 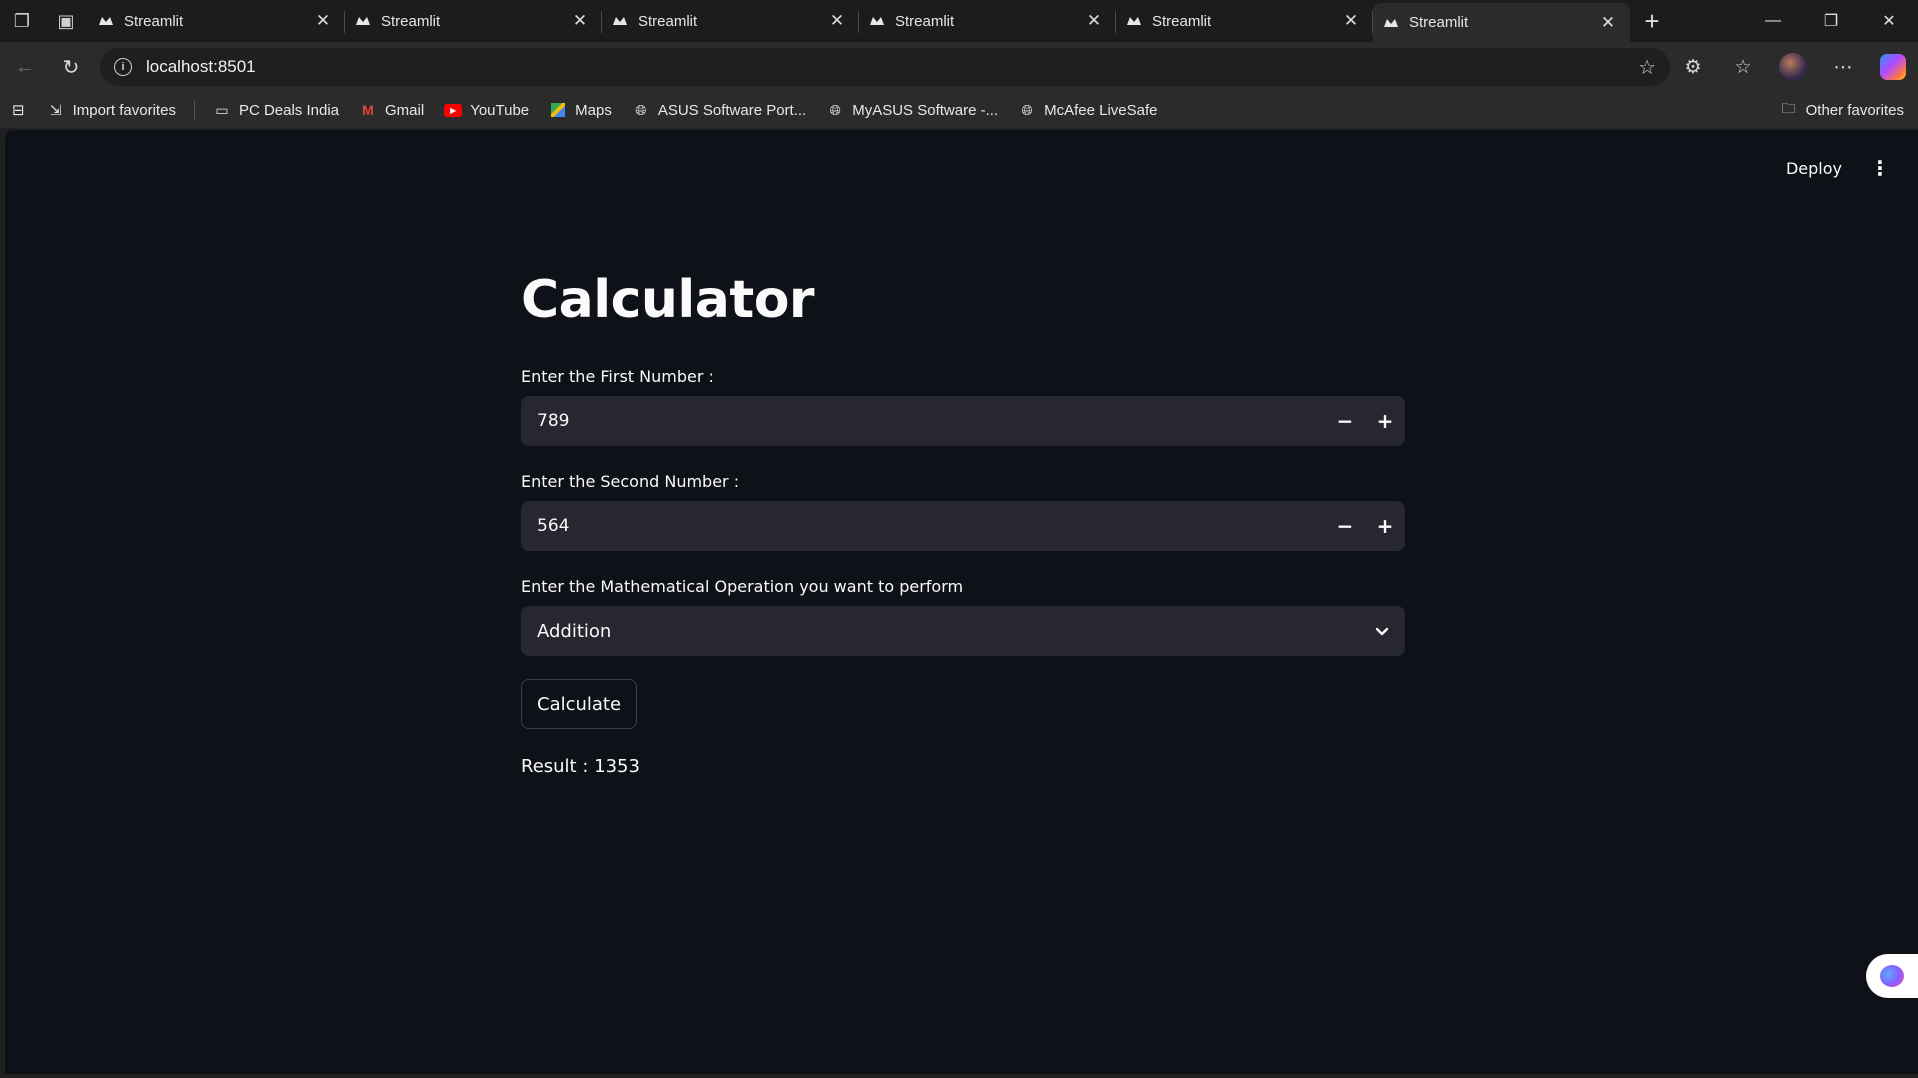 I want to click on first-number-input: 789 − +, so click(x=963, y=421).